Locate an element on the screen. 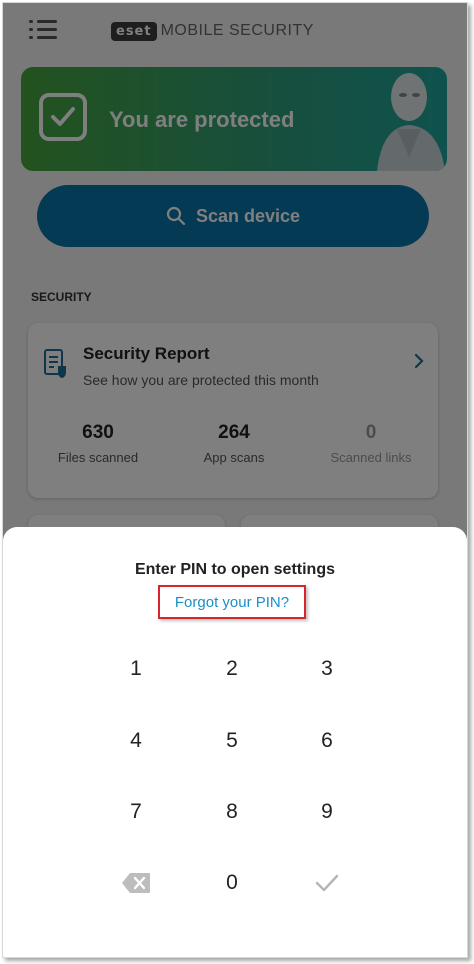 The height and width of the screenshot is (964, 474). pin-key-7: 7 is located at coordinates (136, 812).